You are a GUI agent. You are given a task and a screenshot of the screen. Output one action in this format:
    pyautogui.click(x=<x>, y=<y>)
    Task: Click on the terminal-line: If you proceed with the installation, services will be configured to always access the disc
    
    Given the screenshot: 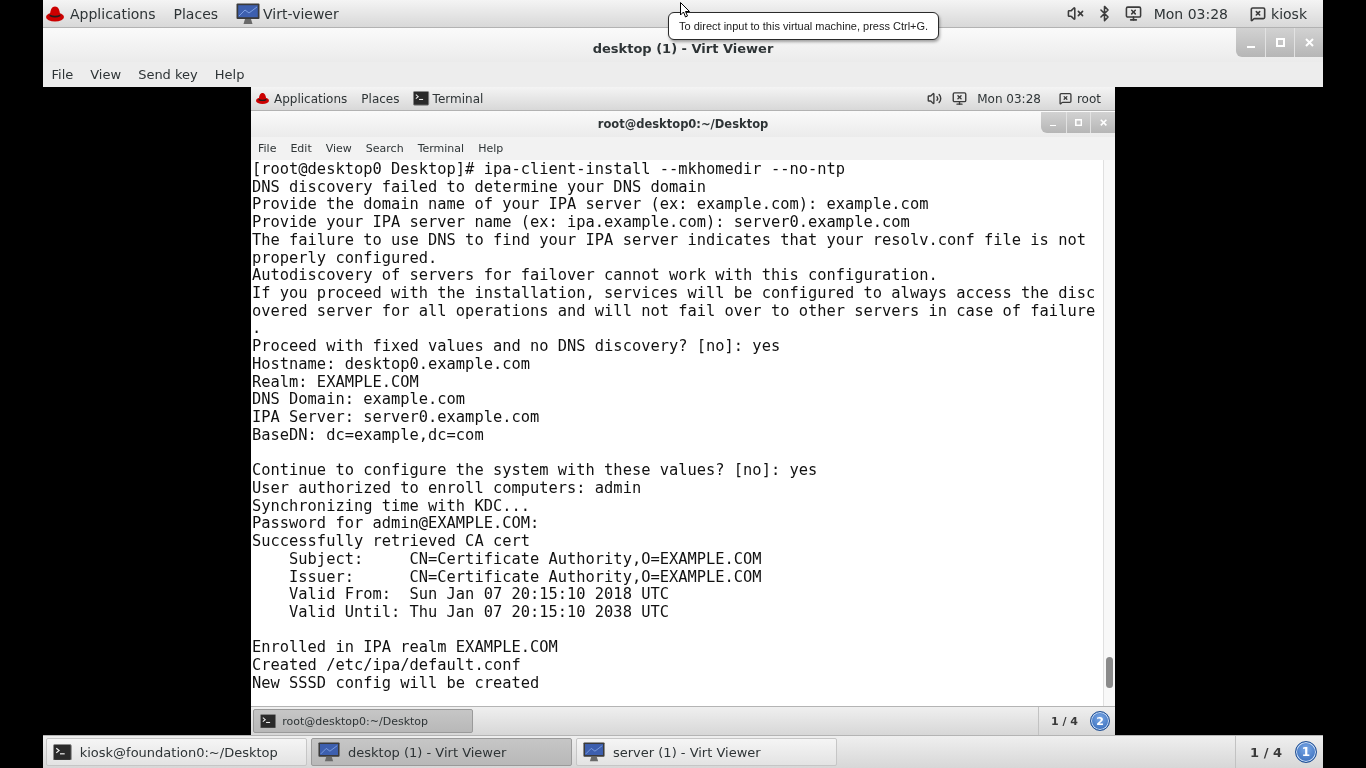 What is the action you would take?
    pyautogui.click(x=674, y=294)
    